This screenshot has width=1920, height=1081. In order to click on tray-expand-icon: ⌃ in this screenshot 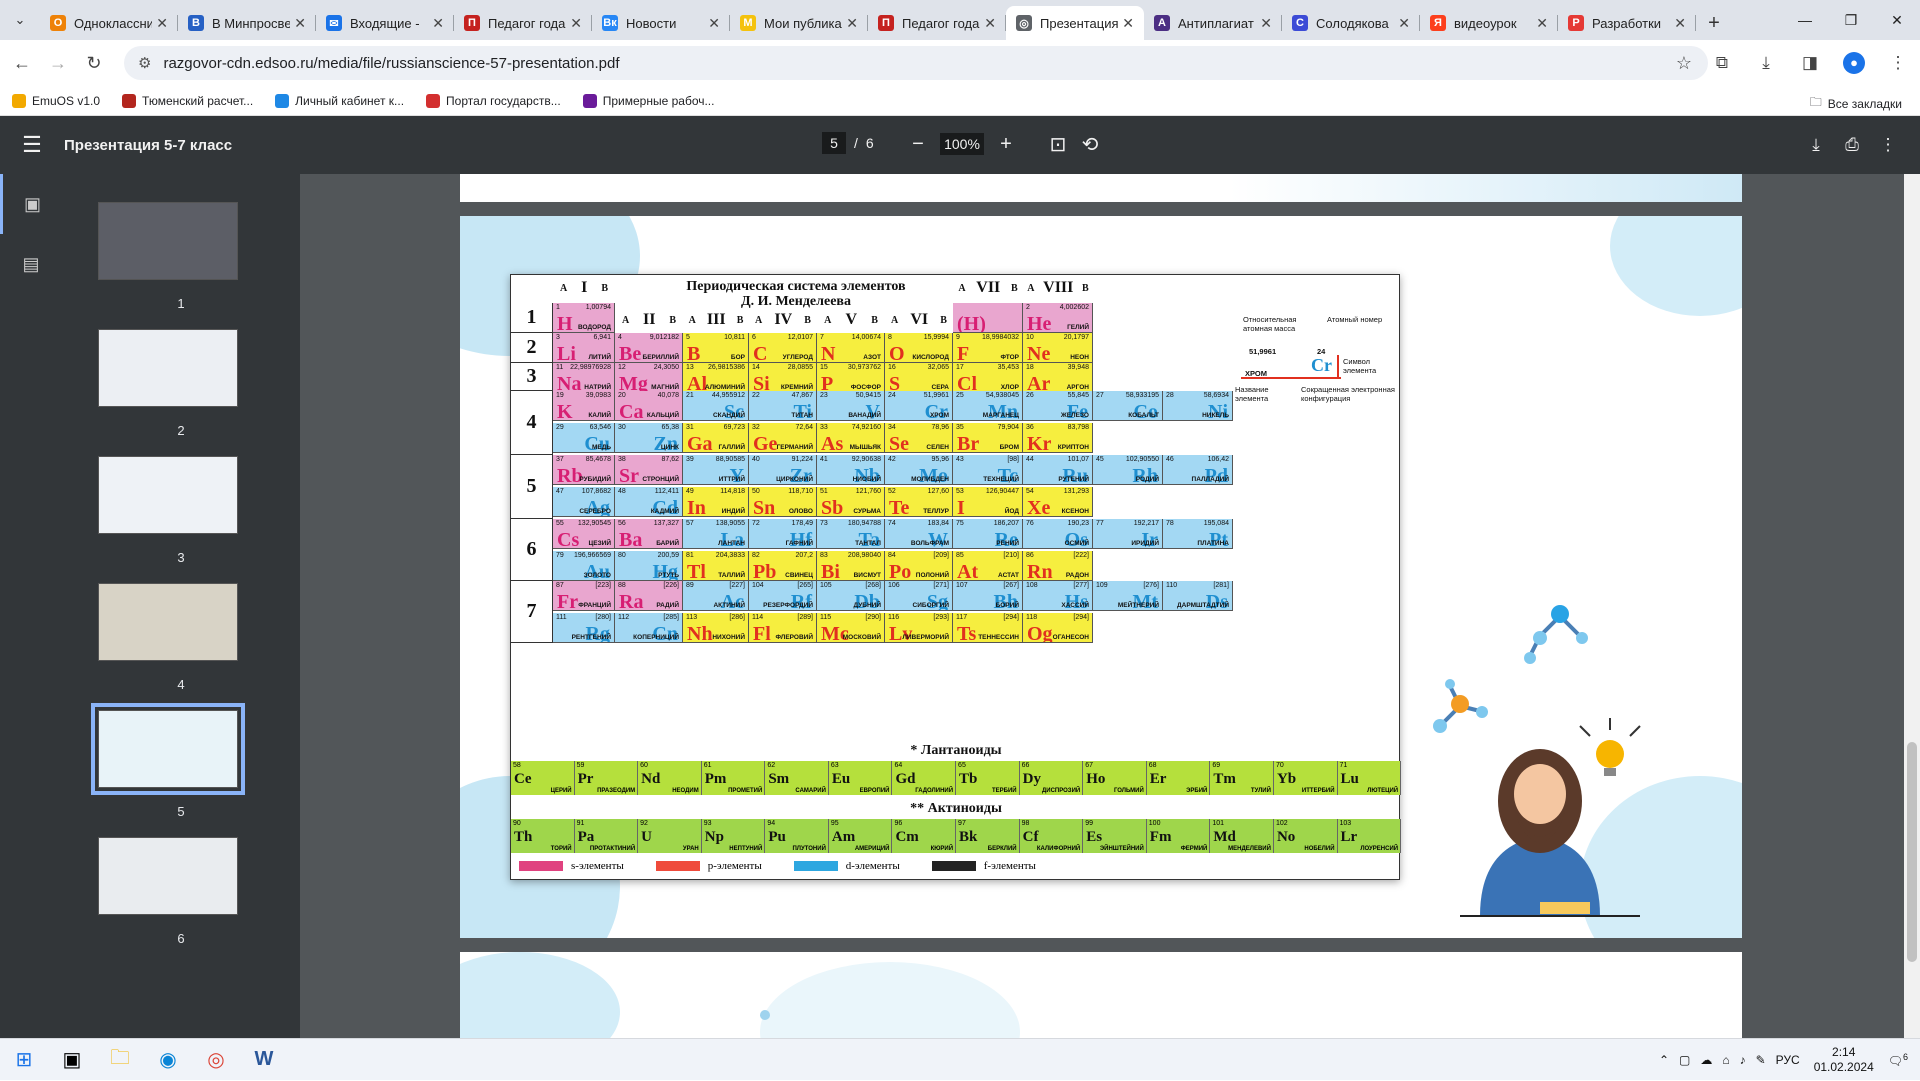, I will do `click(1664, 1060)`.